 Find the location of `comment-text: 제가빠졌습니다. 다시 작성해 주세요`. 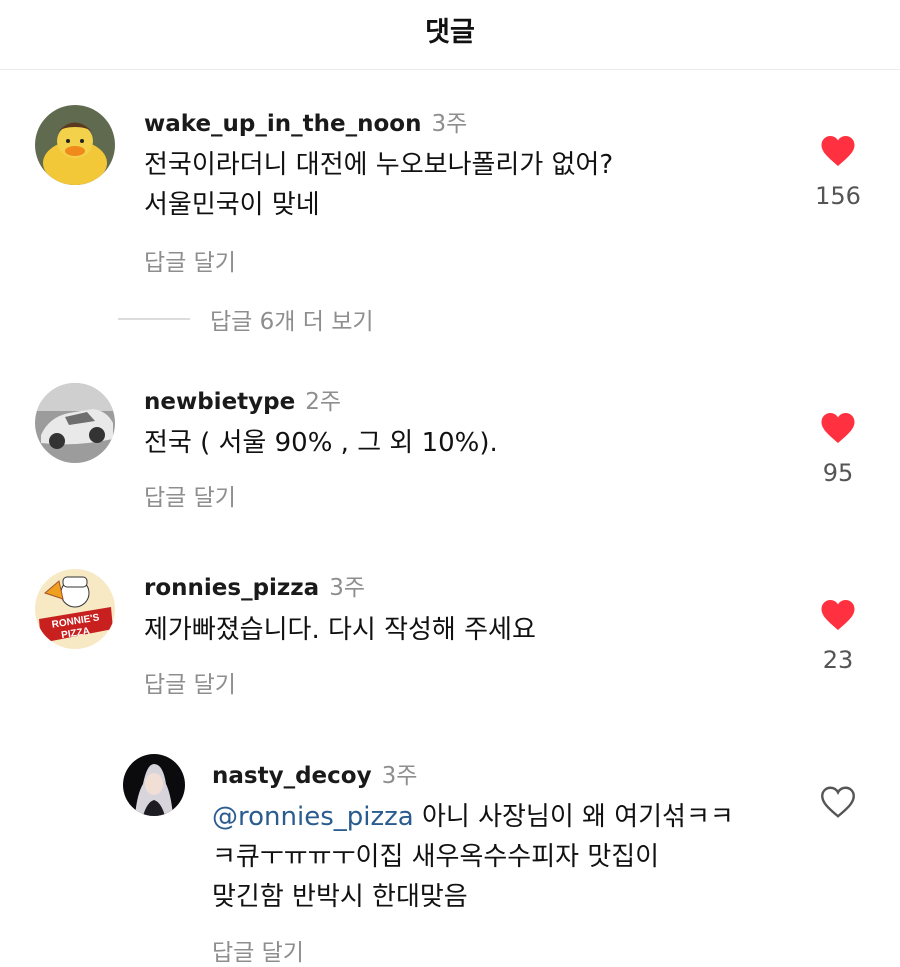

comment-text: 제가빠졌습니다. 다시 작성해 주세요 is located at coordinates (340, 630).